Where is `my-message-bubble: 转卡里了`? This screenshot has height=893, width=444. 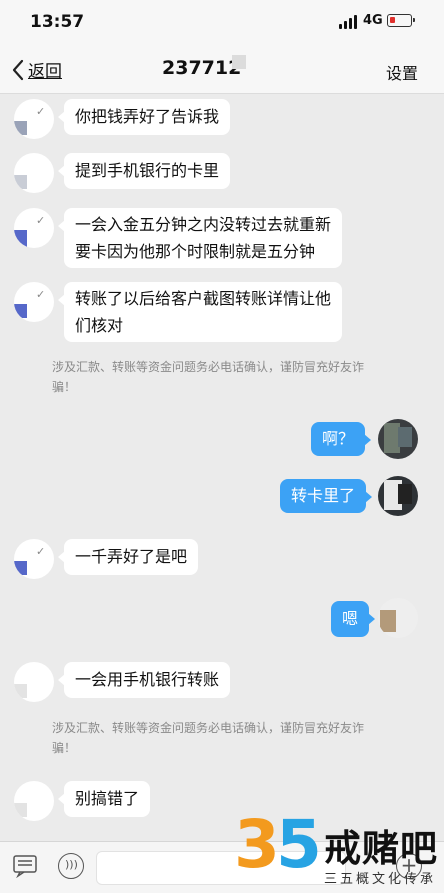 my-message-bubble: 转卡里了 is located at coordinates (326, 496).